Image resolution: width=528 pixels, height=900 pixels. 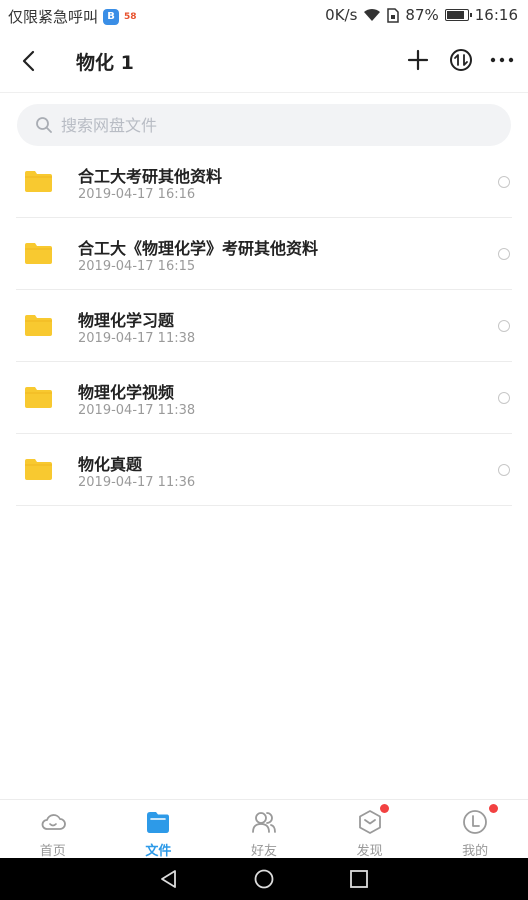 I want to click on app58-notification-icon: 58, so click(x=130, y=16).